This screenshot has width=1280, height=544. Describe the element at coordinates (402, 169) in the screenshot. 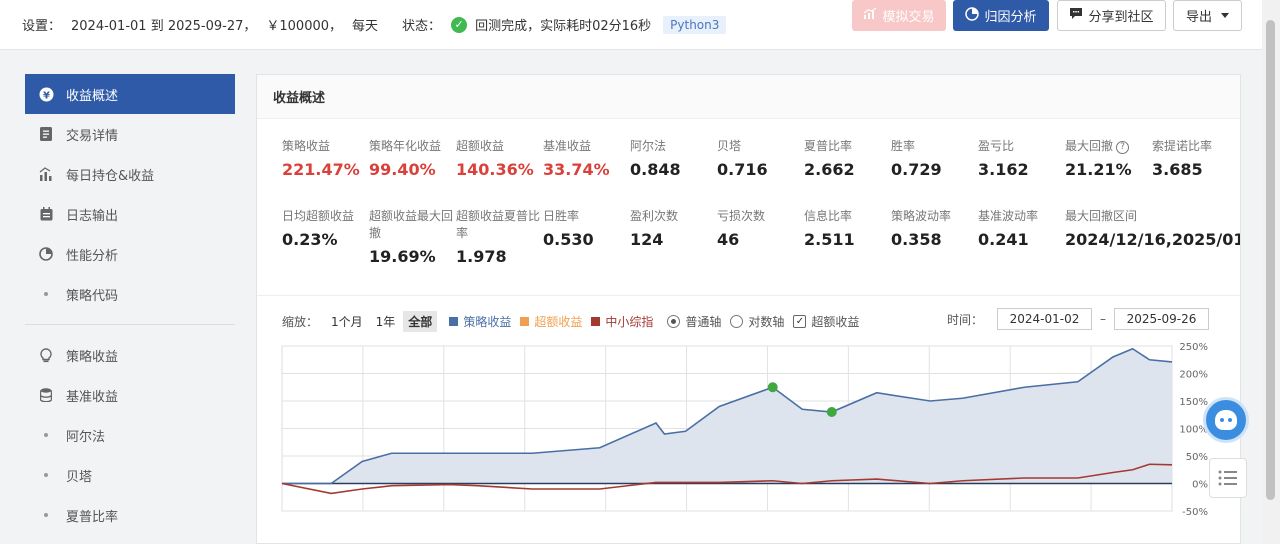

I see `metric-value: 99.40%` at that location.